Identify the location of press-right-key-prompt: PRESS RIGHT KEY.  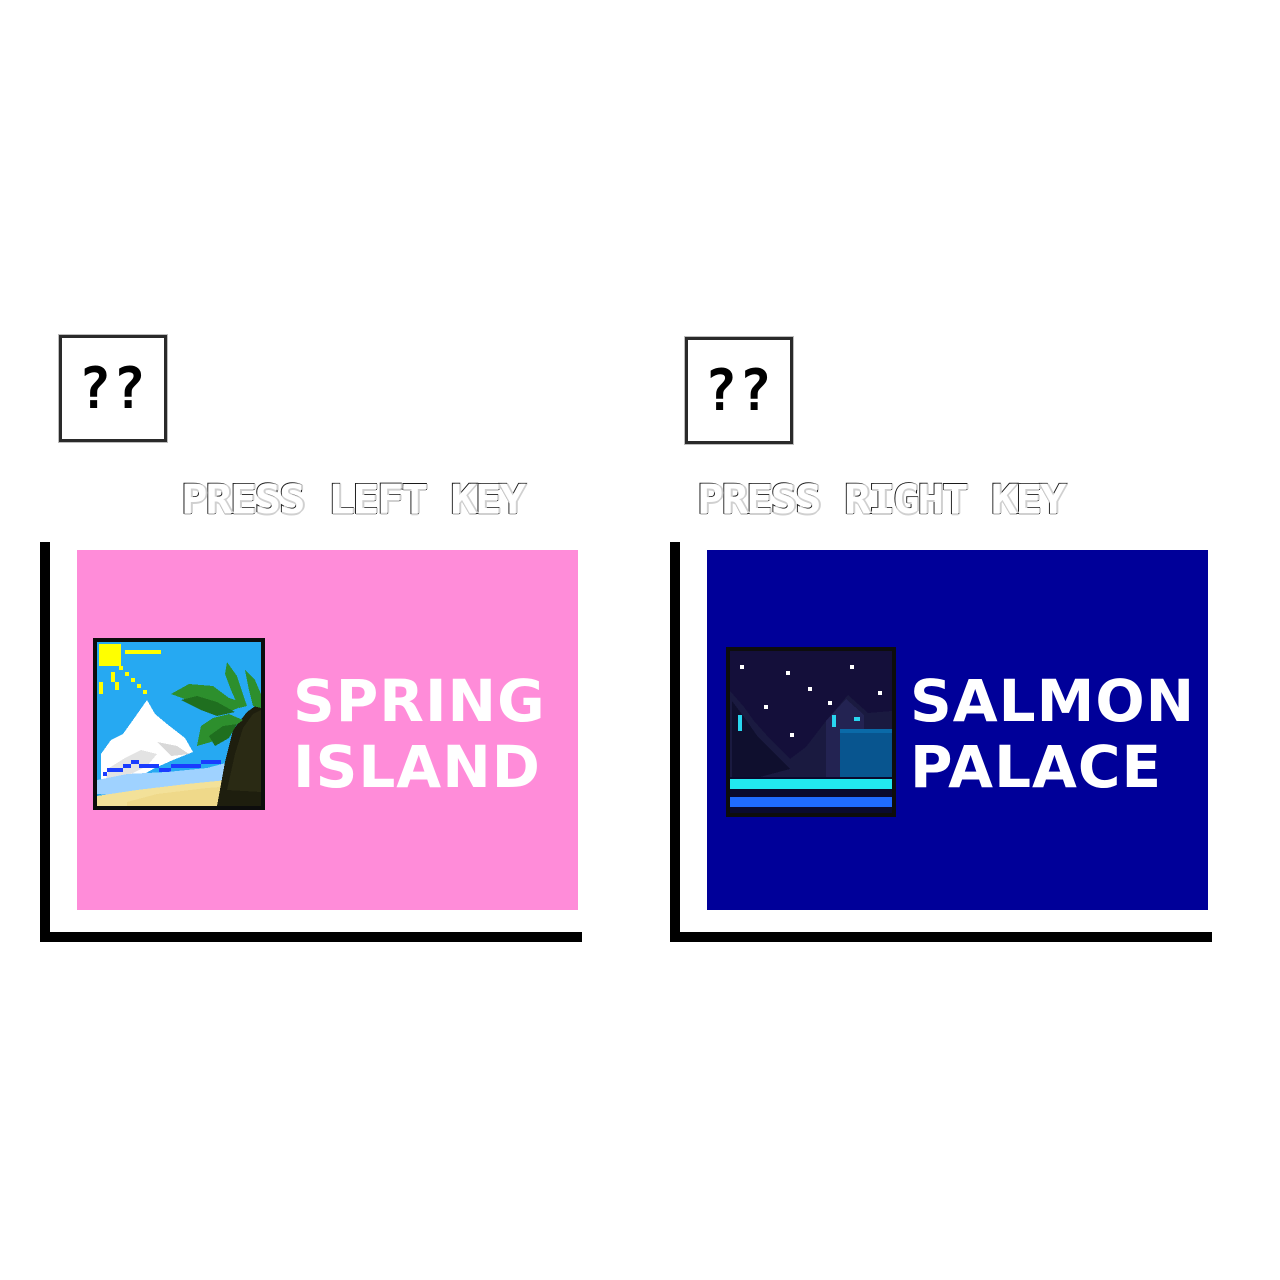
(881, 500).